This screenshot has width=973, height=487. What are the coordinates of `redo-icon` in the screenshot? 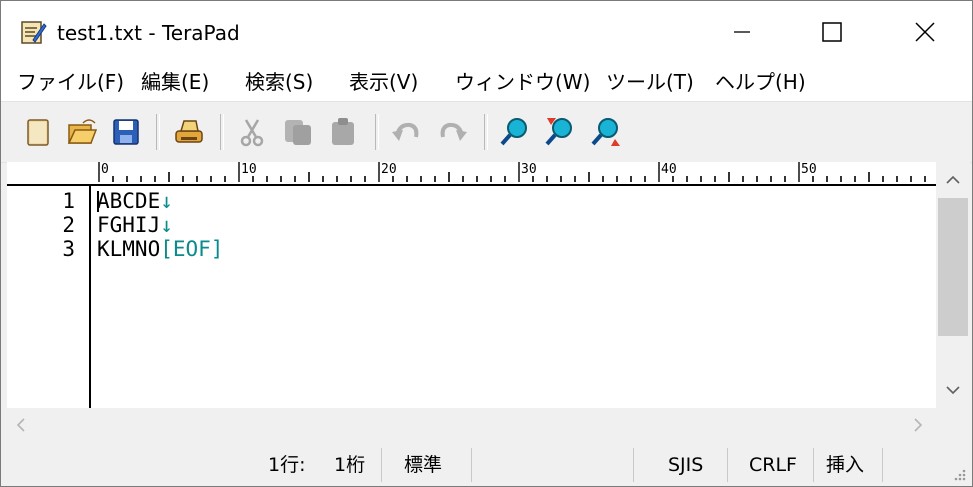 It's located at (453, 132).